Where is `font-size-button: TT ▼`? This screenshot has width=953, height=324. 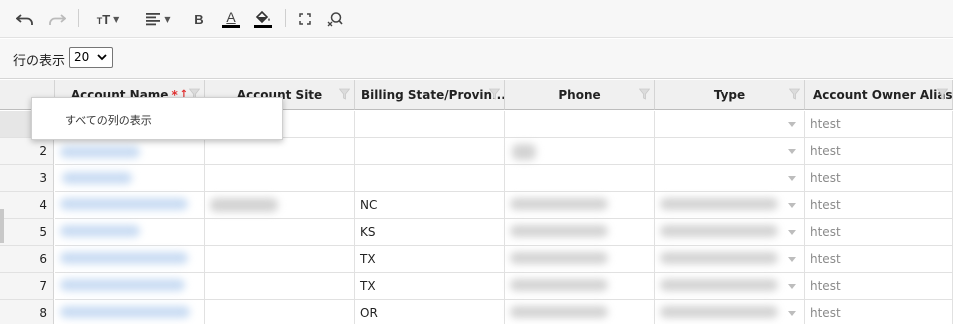 font-size-button: TT ▼ is located at coordinates (108, 19).